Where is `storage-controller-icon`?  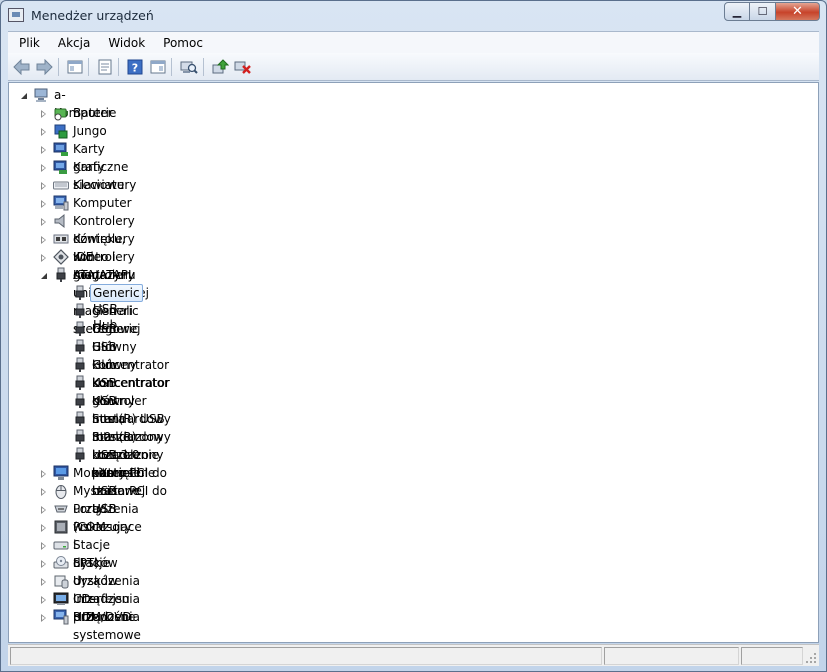
storage-controller-icon is located at coordinates (61, 257).